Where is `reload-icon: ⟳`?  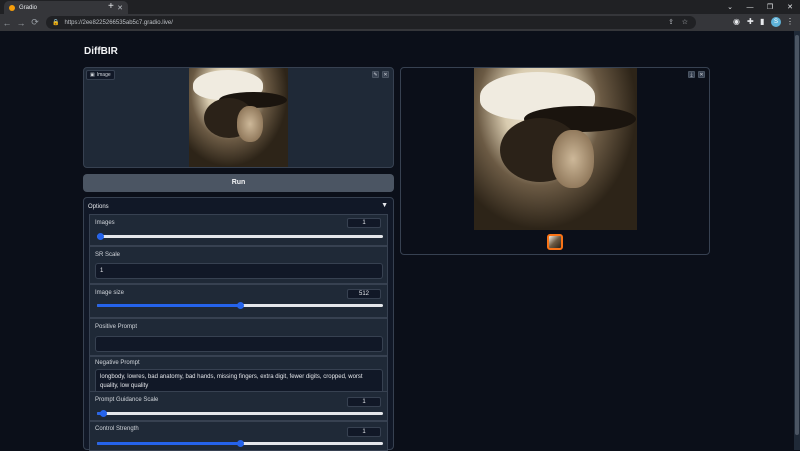
reload-icon: ⟳ is located at coordinates (35, 22).